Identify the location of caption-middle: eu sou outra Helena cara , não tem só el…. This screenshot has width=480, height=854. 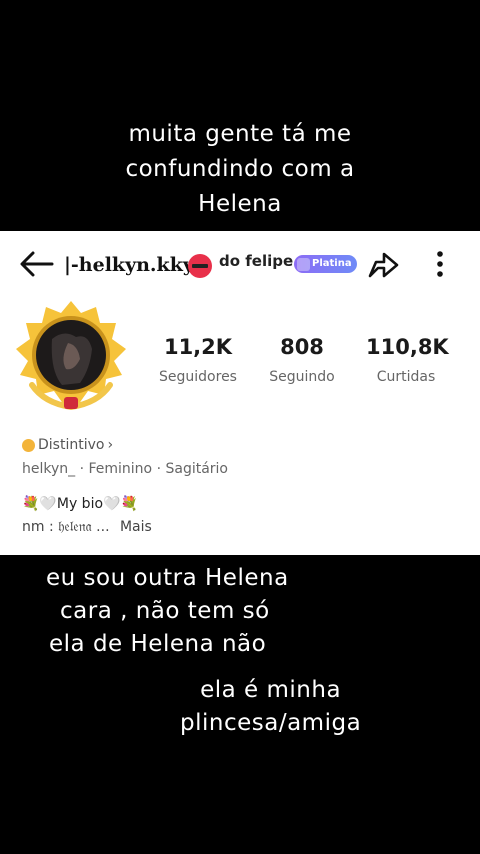
(167, 611).